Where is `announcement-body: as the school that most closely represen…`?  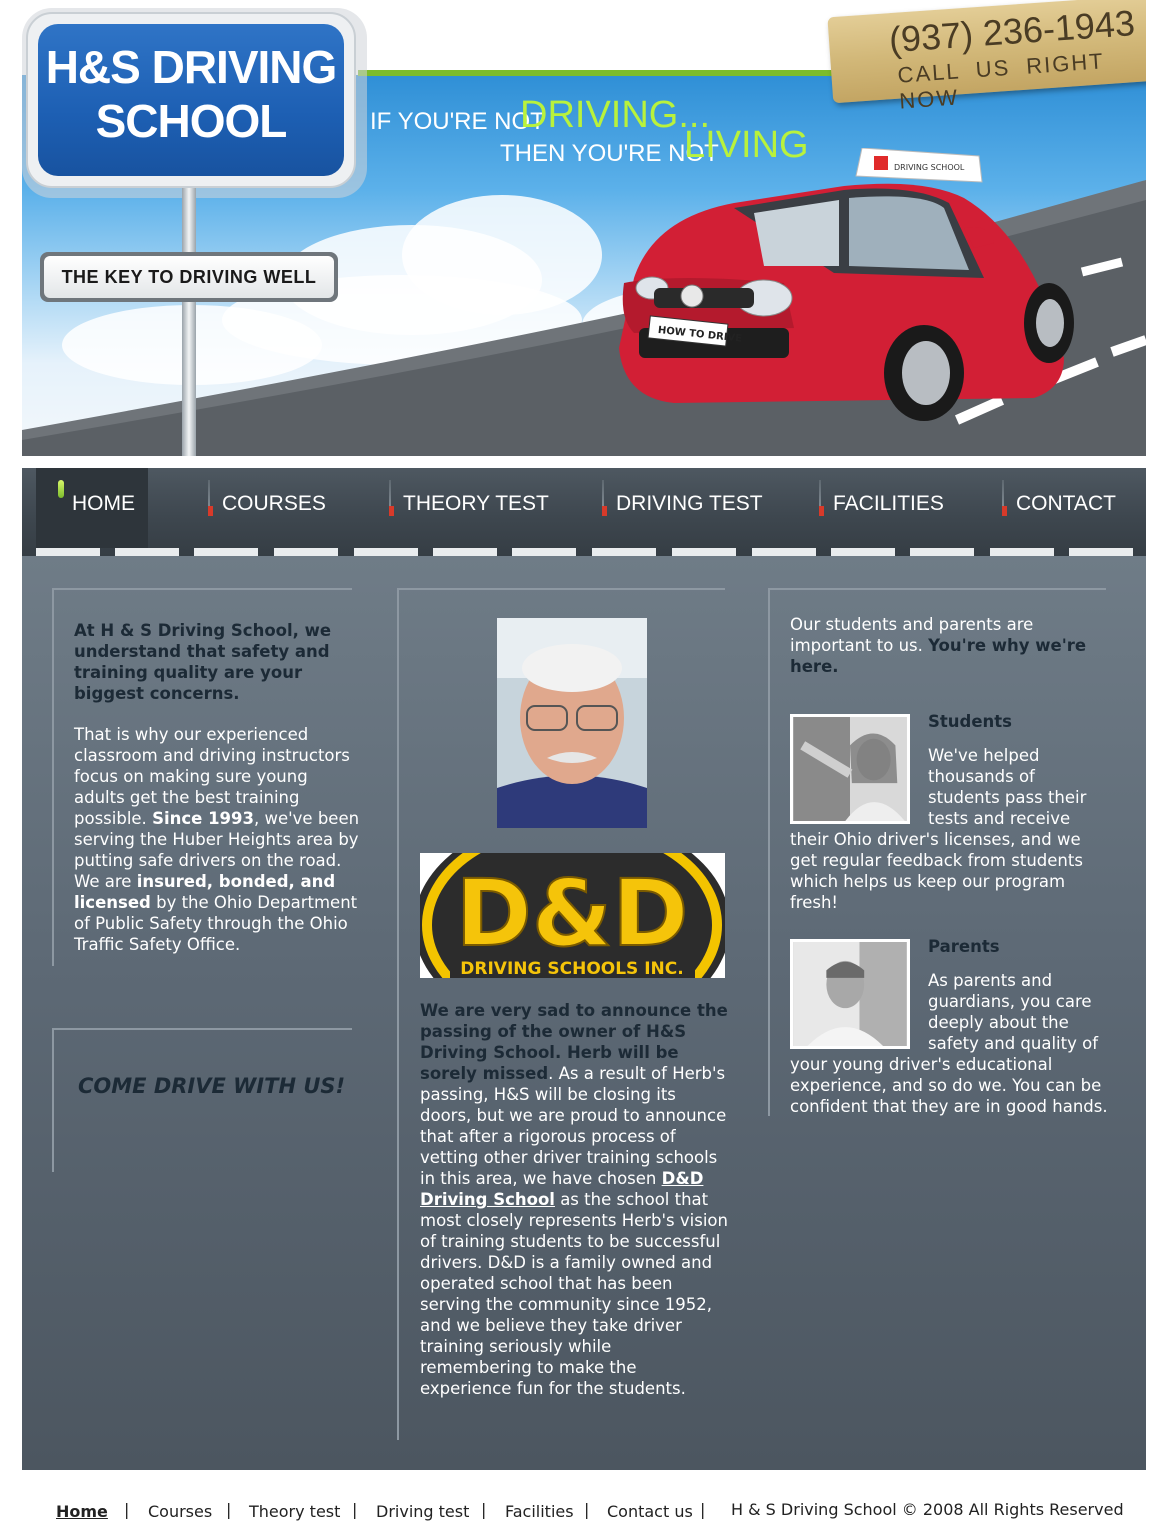 announcement-body: as the school that most closely represen… is located at coordinates (574, 1294).